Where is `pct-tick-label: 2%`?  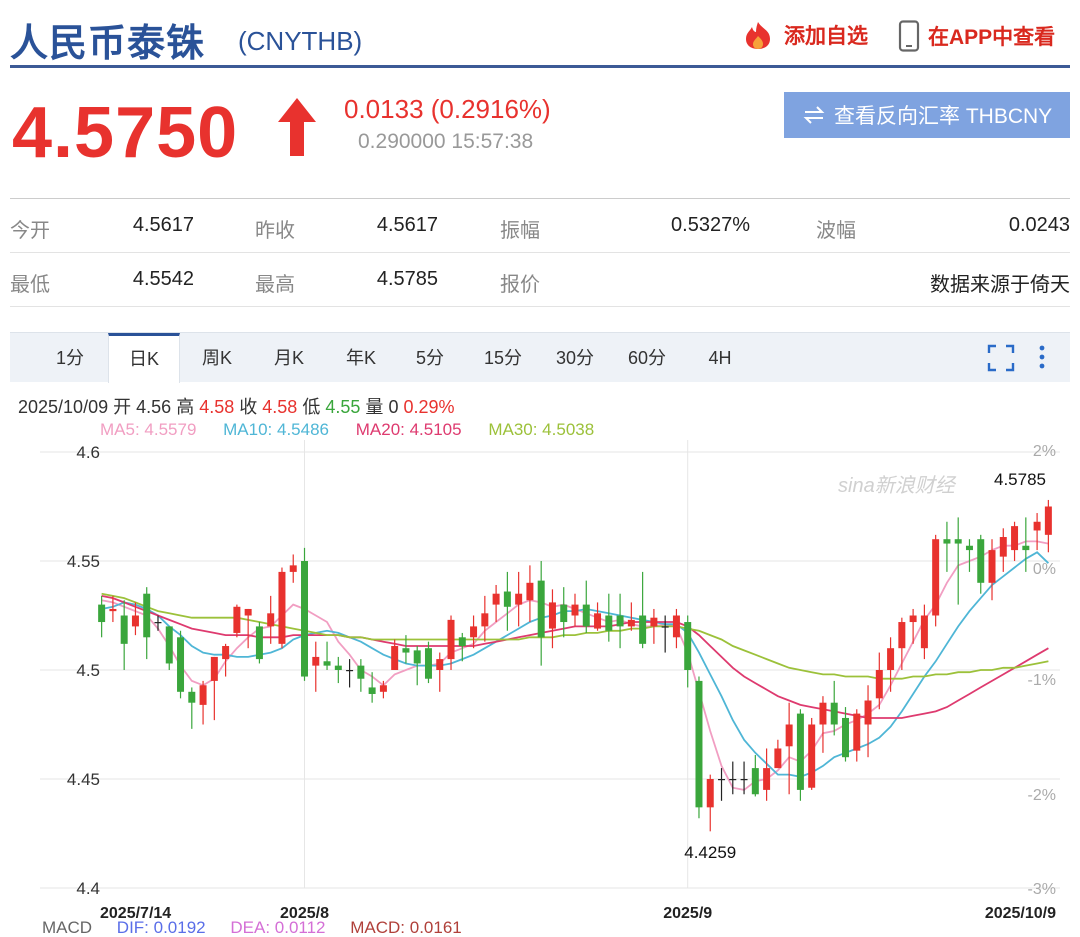
pct-tick-label: 2% is located at coordinates (1044, 451).